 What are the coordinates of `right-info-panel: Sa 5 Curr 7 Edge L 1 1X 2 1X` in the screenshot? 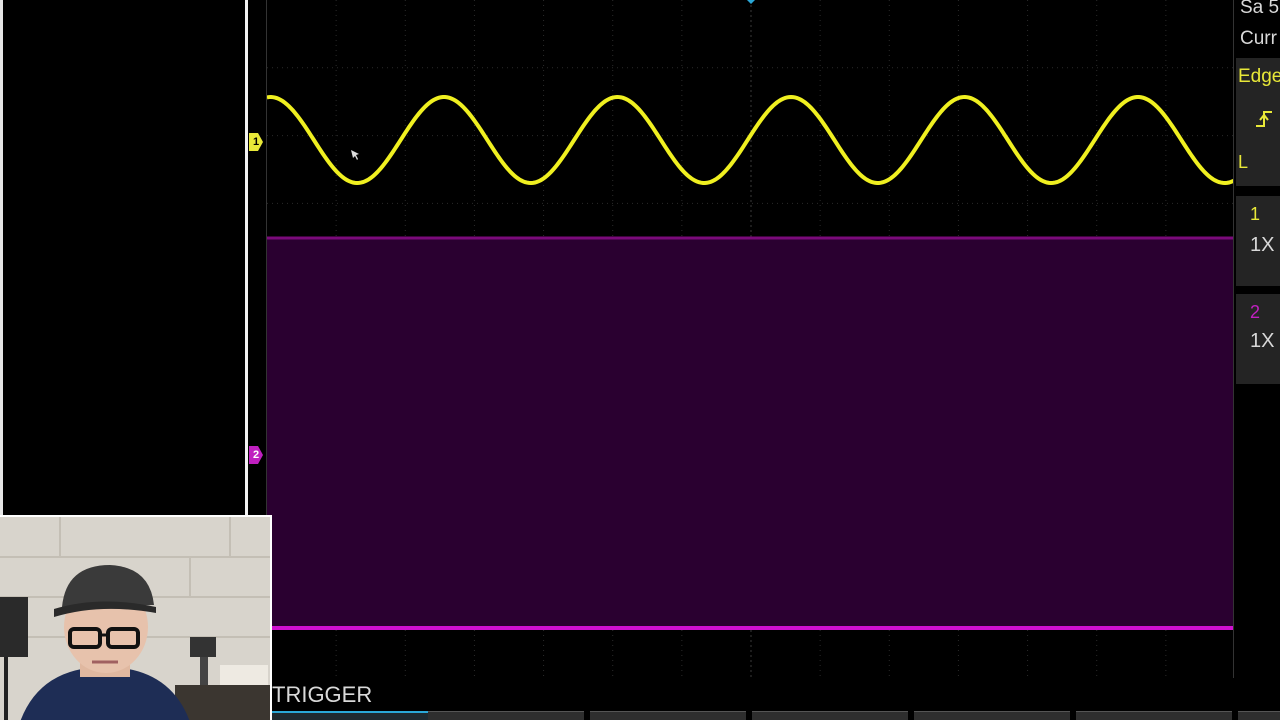 It's located at (1258, 360).